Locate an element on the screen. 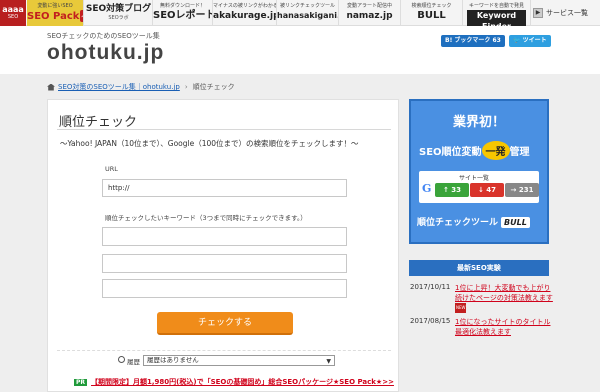  banner-highlight: 一発 is located at coordinates (495, 150).